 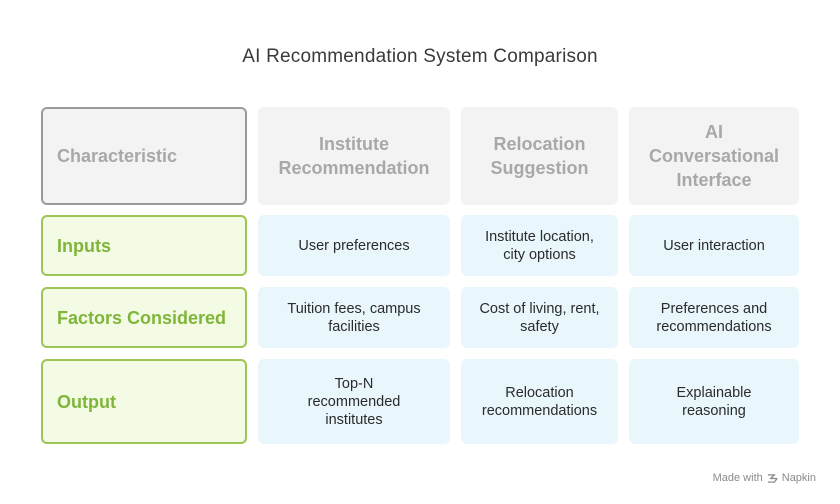 I want to click on cell-inputs-relocation: Institute location, city options, so click(x=539, y=245).